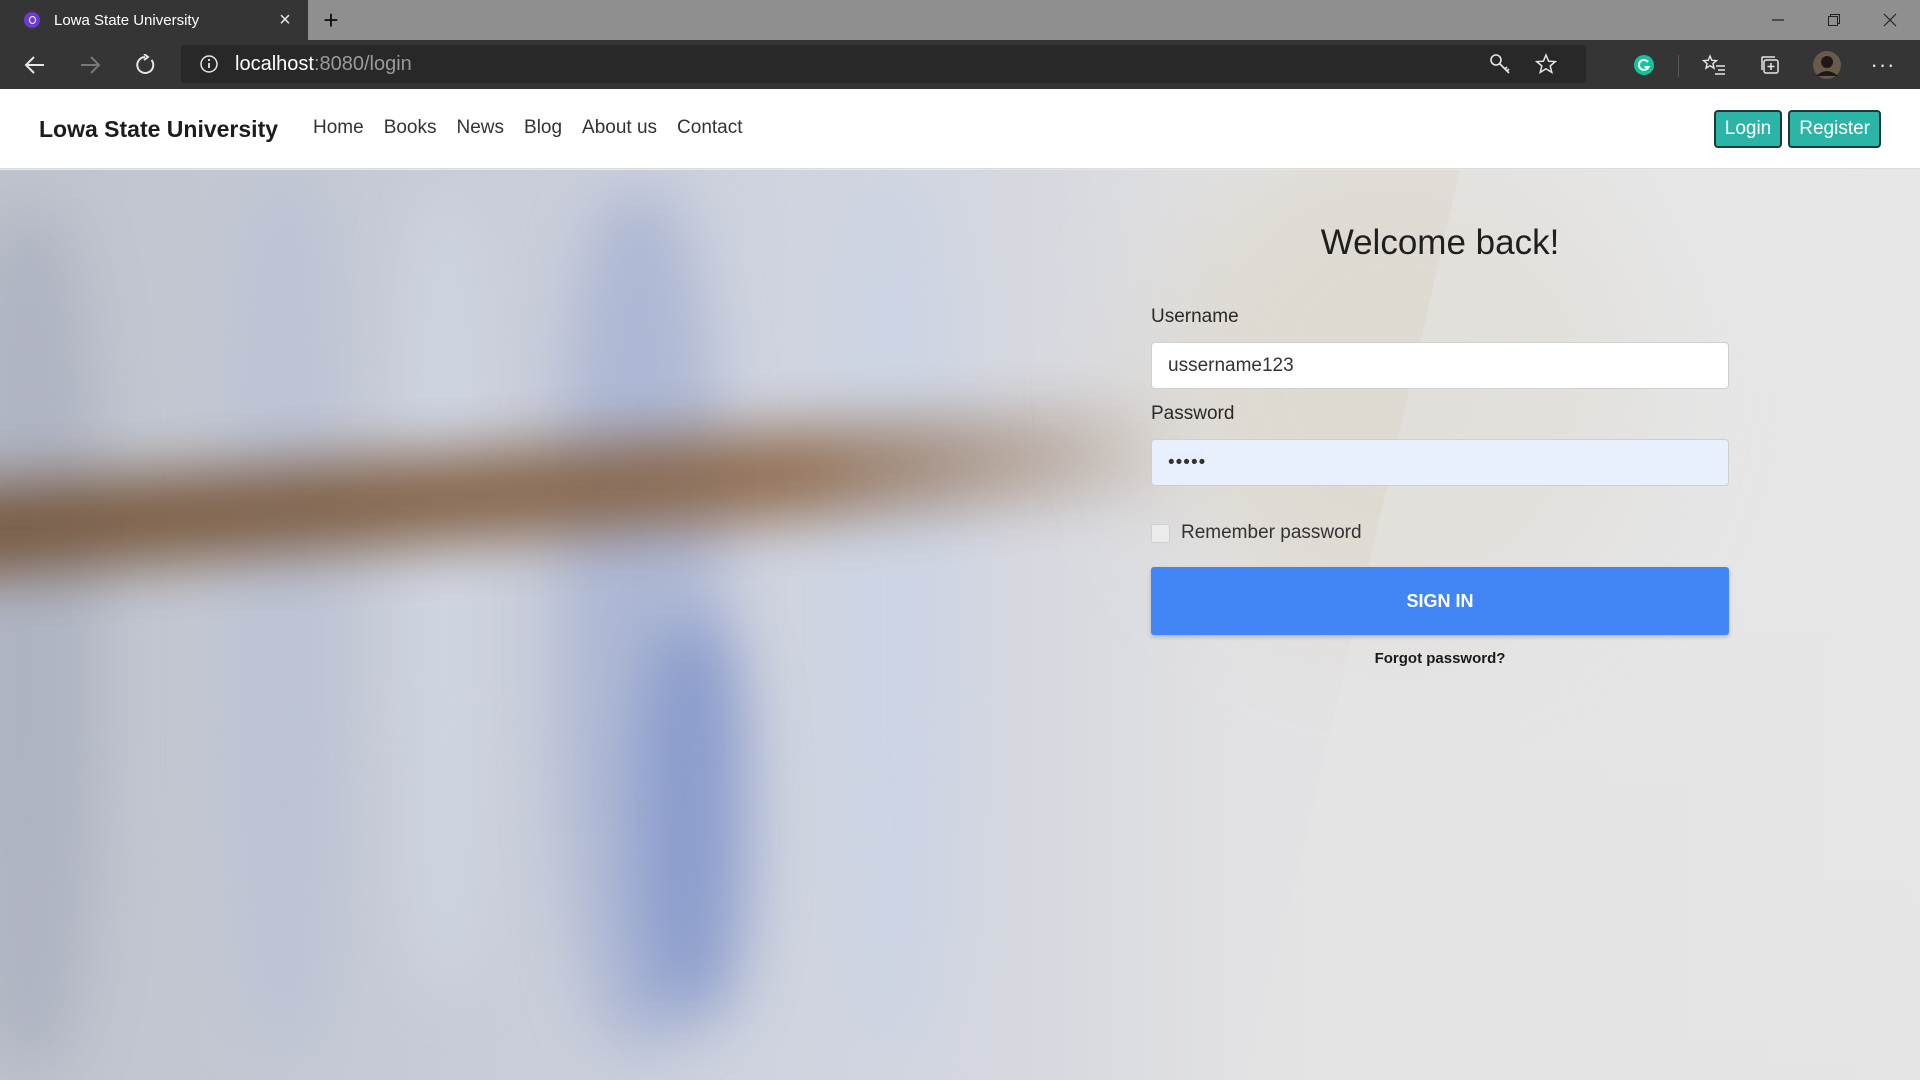  Describe the element at coordinates (619, 128) in the screenshot. I see `nav-link-about-us: About us` at that location.